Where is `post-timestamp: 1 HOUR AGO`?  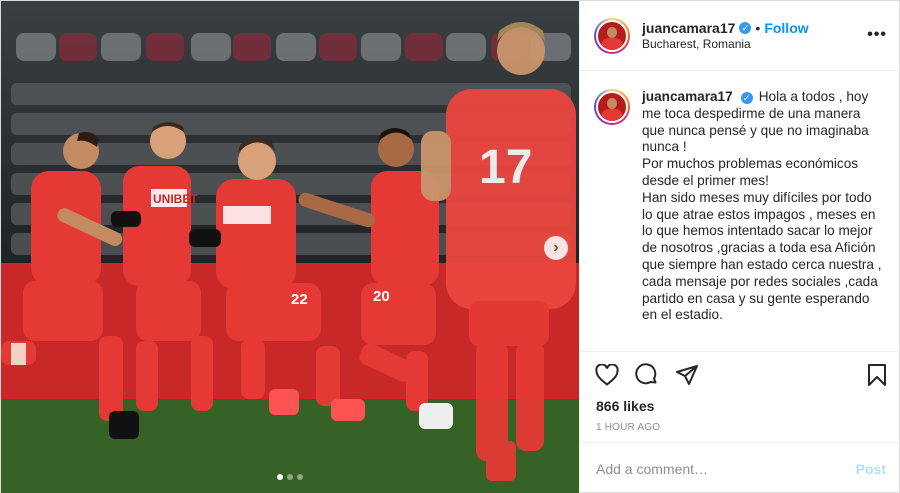
post-timestamp: 1 HOUR AGO is located at coordinates (740, 427).